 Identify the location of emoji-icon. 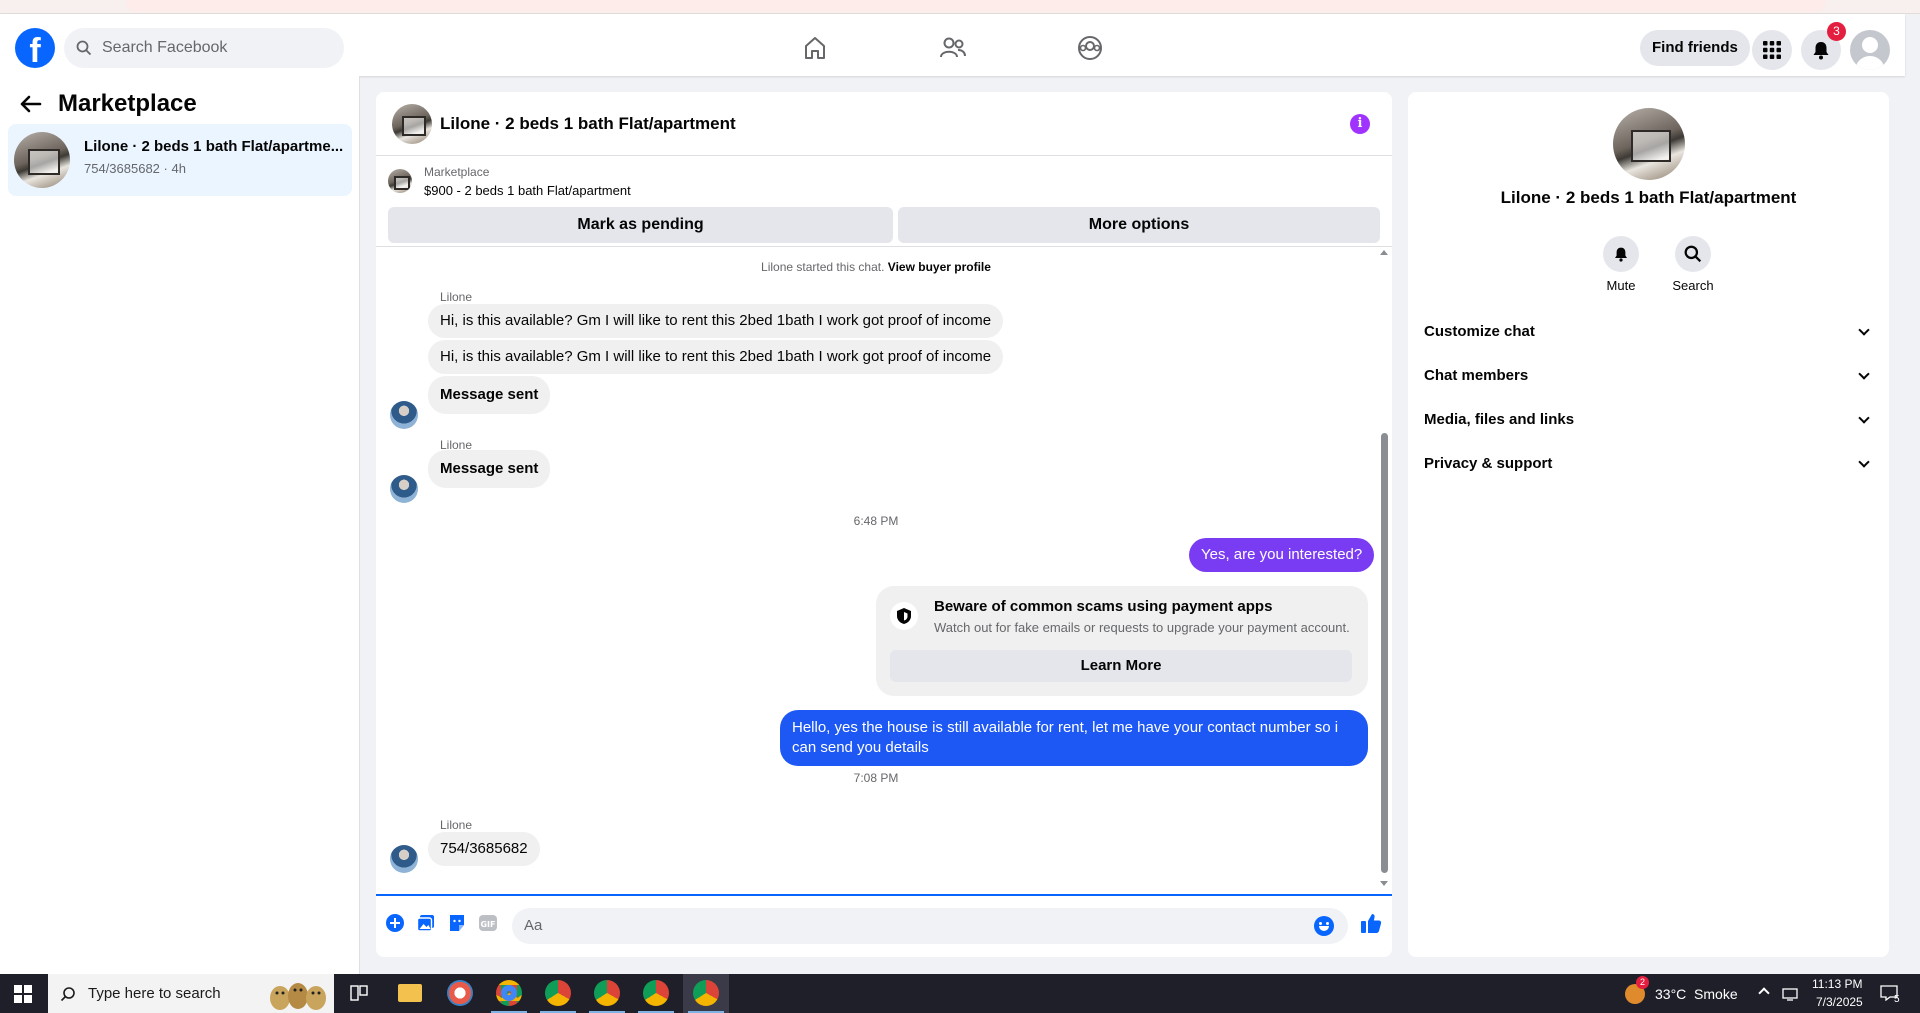
(1324, 926).